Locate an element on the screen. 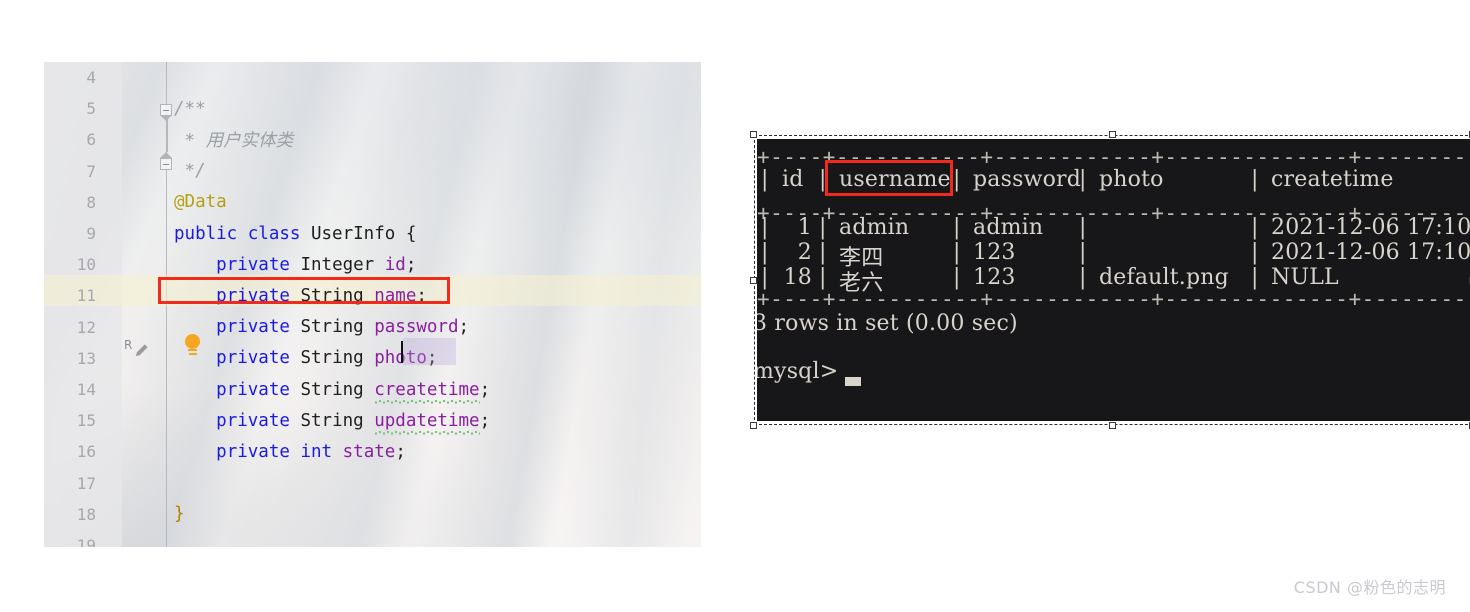 The image size is (1470, 612). cell-id: 2 is located at coordinates (804, 252).